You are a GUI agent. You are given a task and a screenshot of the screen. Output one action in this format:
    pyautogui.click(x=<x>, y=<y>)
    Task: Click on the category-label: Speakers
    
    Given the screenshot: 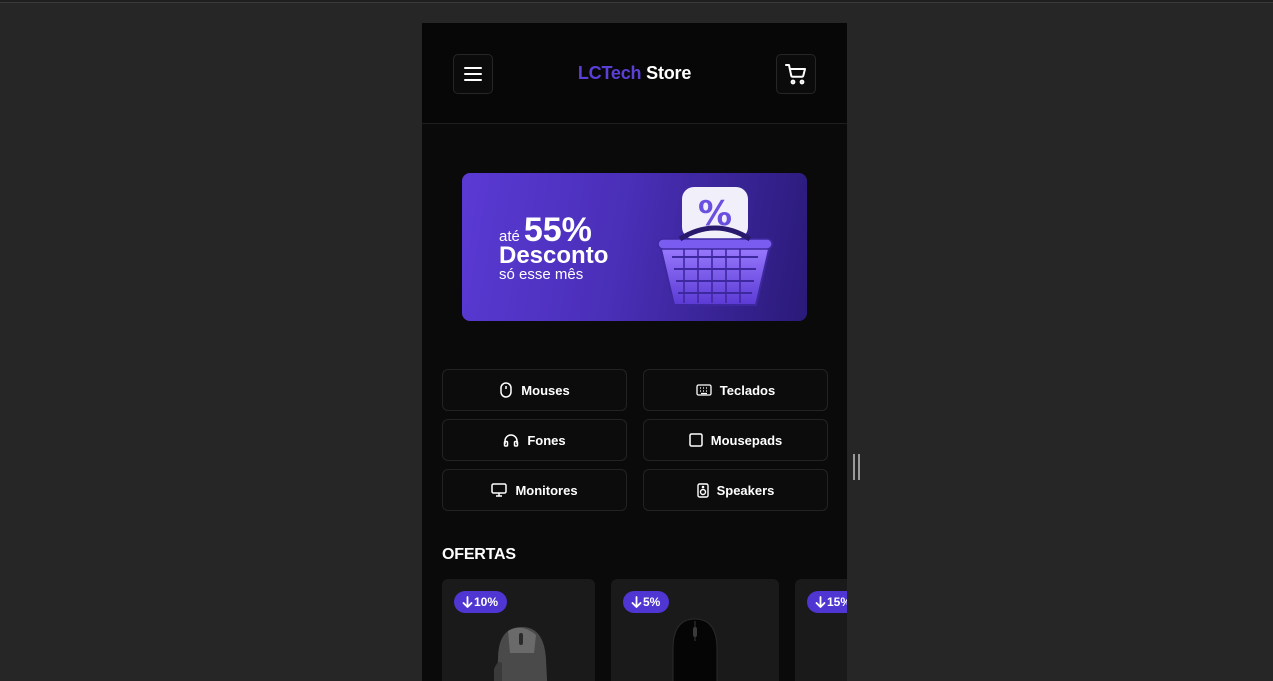 What is the action you would take?
    pyautogui.click(x=745, y=490)
    